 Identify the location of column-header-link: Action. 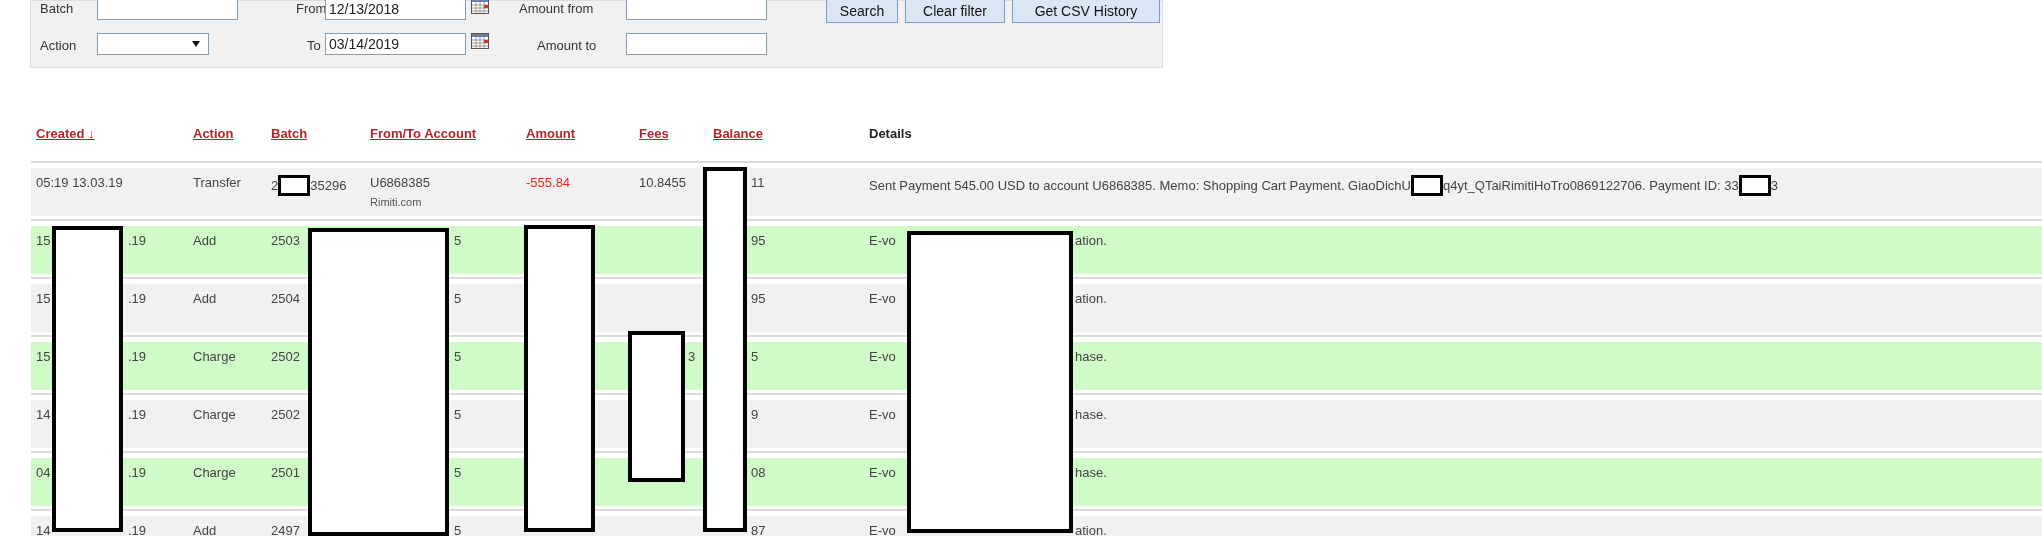
(213, 134).